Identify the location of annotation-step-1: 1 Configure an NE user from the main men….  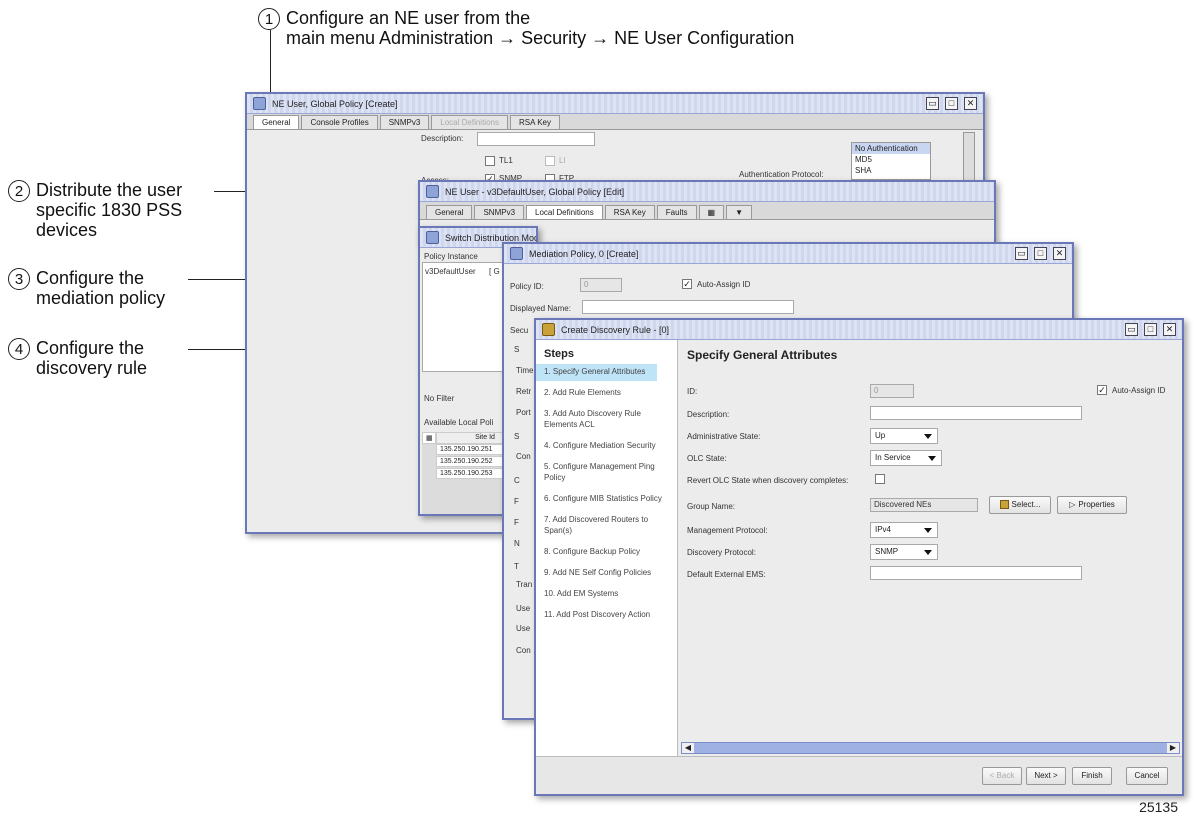
(526, 28).